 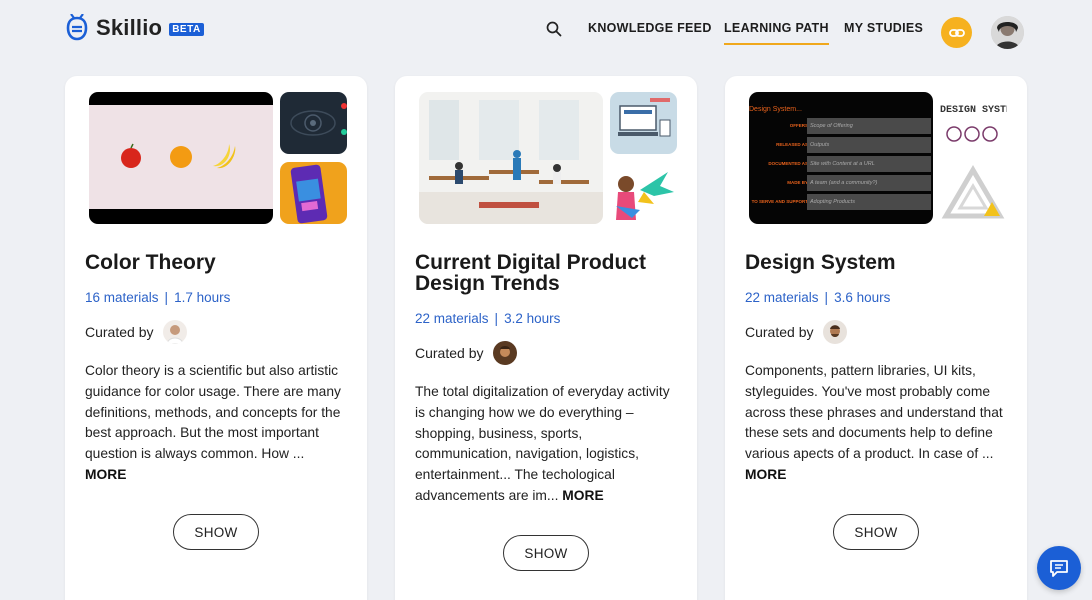 What do you see at coordinates (841, 202) in the screenshot?
I see `thumbnail-row: TO SERVE AND SUPPORT Adopting Products` at bounding box center [841, 202].